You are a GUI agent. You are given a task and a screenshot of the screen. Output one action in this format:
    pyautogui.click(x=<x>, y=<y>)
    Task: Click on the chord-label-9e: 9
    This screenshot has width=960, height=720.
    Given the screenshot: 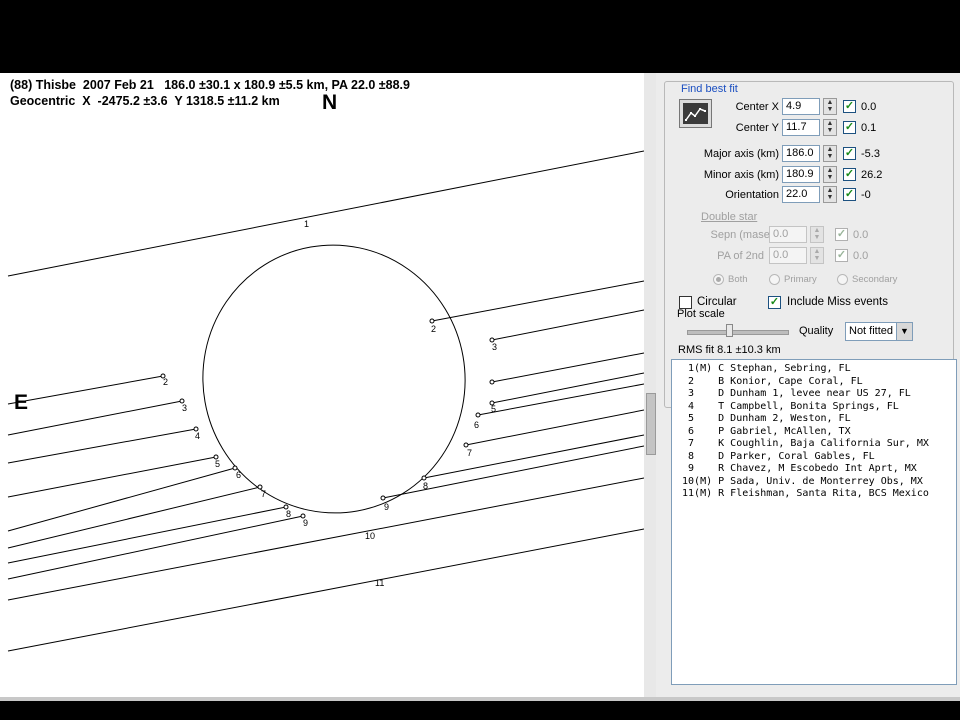 What is the action you would take?
    pyautogui.click(x=386, y=507)
    